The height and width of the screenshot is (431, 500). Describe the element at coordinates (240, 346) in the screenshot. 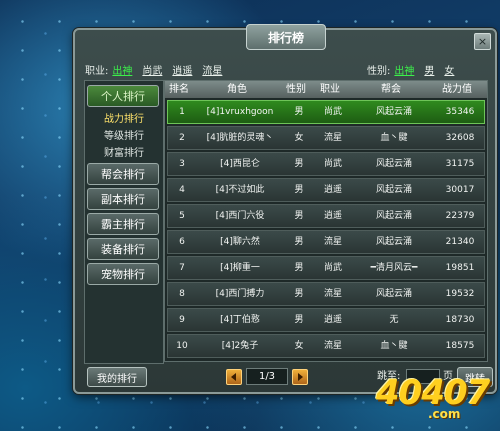

I see `cell-character: [4]2兔子` at that location.